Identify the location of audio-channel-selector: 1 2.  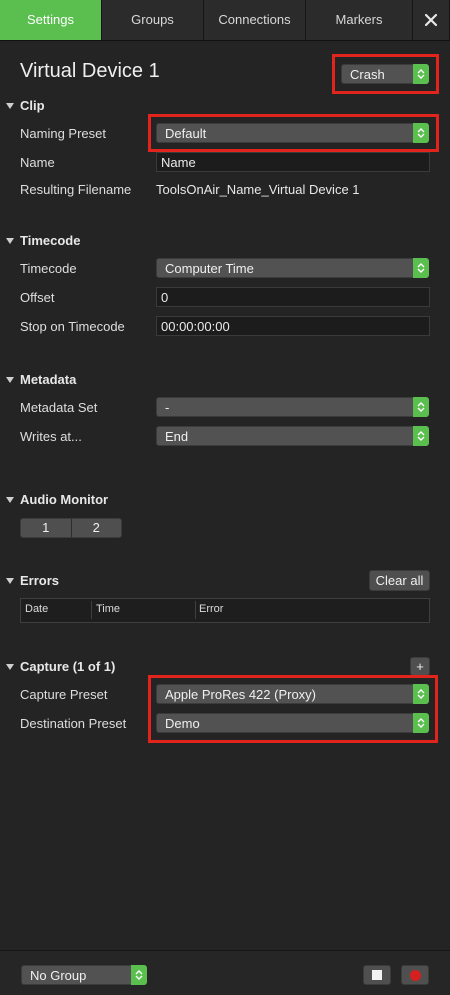
(71, 528).